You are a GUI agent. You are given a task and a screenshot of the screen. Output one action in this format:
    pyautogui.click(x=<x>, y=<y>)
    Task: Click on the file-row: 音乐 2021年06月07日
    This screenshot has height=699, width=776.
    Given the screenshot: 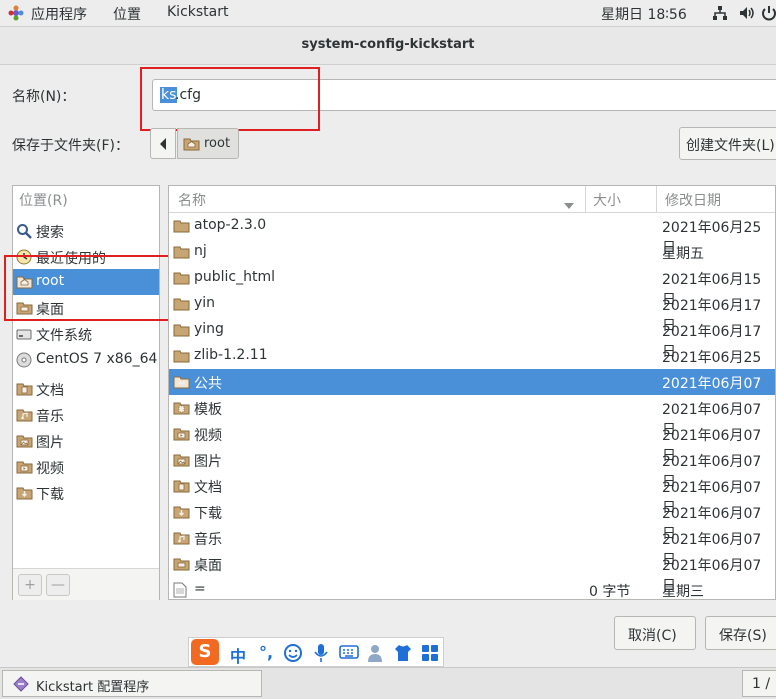 What is the action you would take?
    pyautogui.click(x=472, y=546)
    